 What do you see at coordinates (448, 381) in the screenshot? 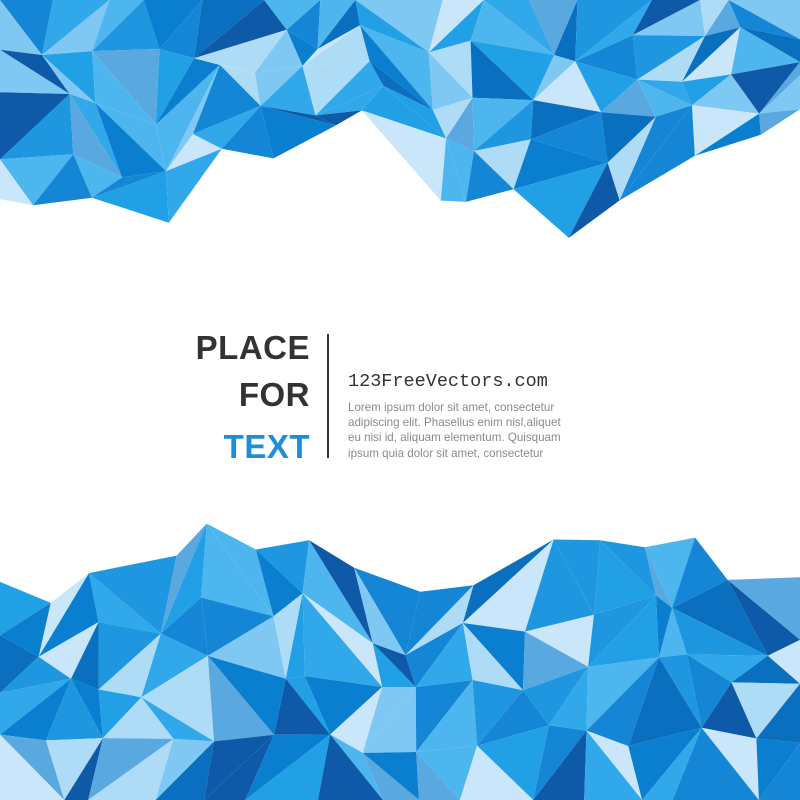
I see `site-name: 123FreeVectors.com` at bounding box center [448, 381].